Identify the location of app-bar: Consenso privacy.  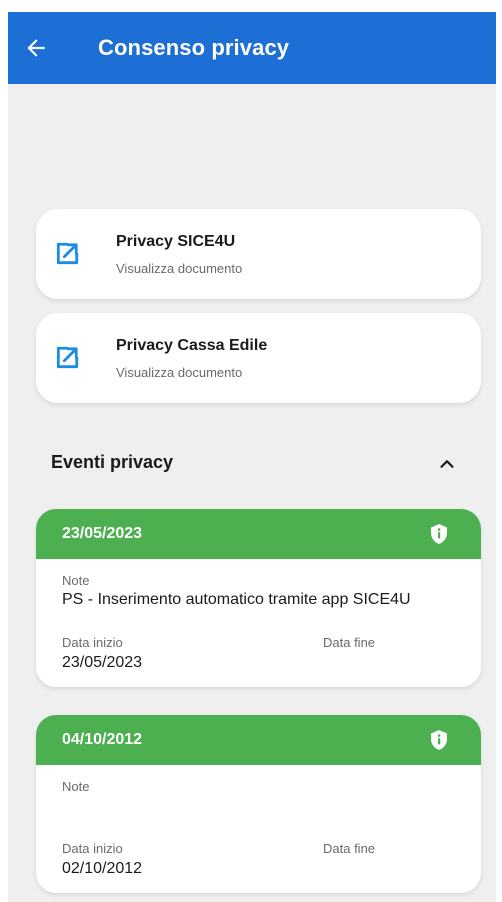
(252, 48).